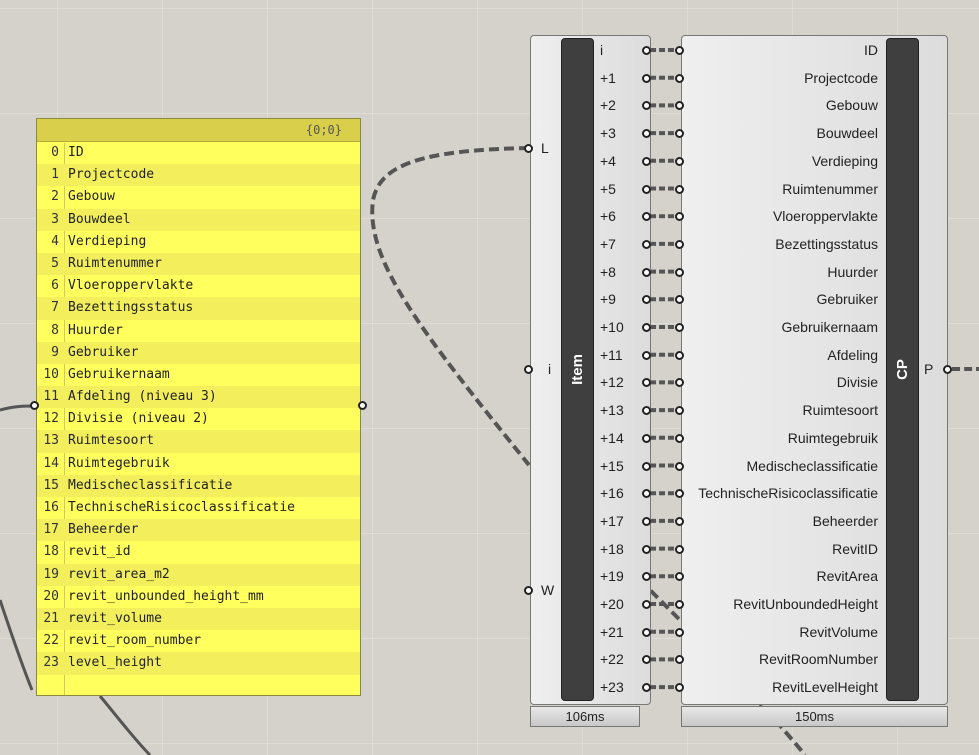  What do you see at coordinates (198, 219) in the screenshot?
I see `panel-row: 3 Bouwdeel` at bounding box center [198, 219].